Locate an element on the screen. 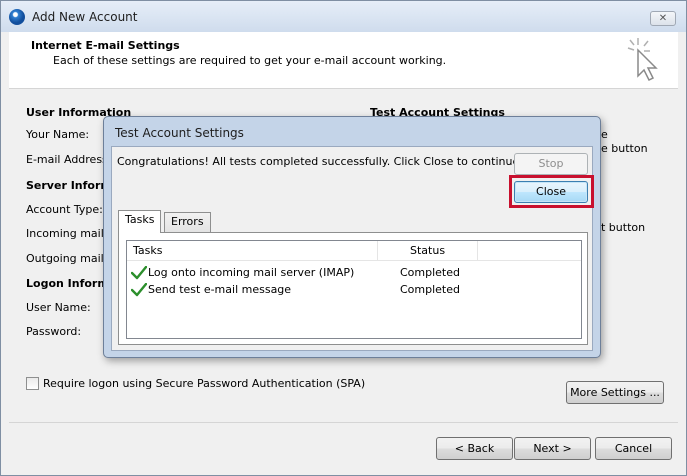  right-text-fragment: t button is located at coordinates (623, 227).